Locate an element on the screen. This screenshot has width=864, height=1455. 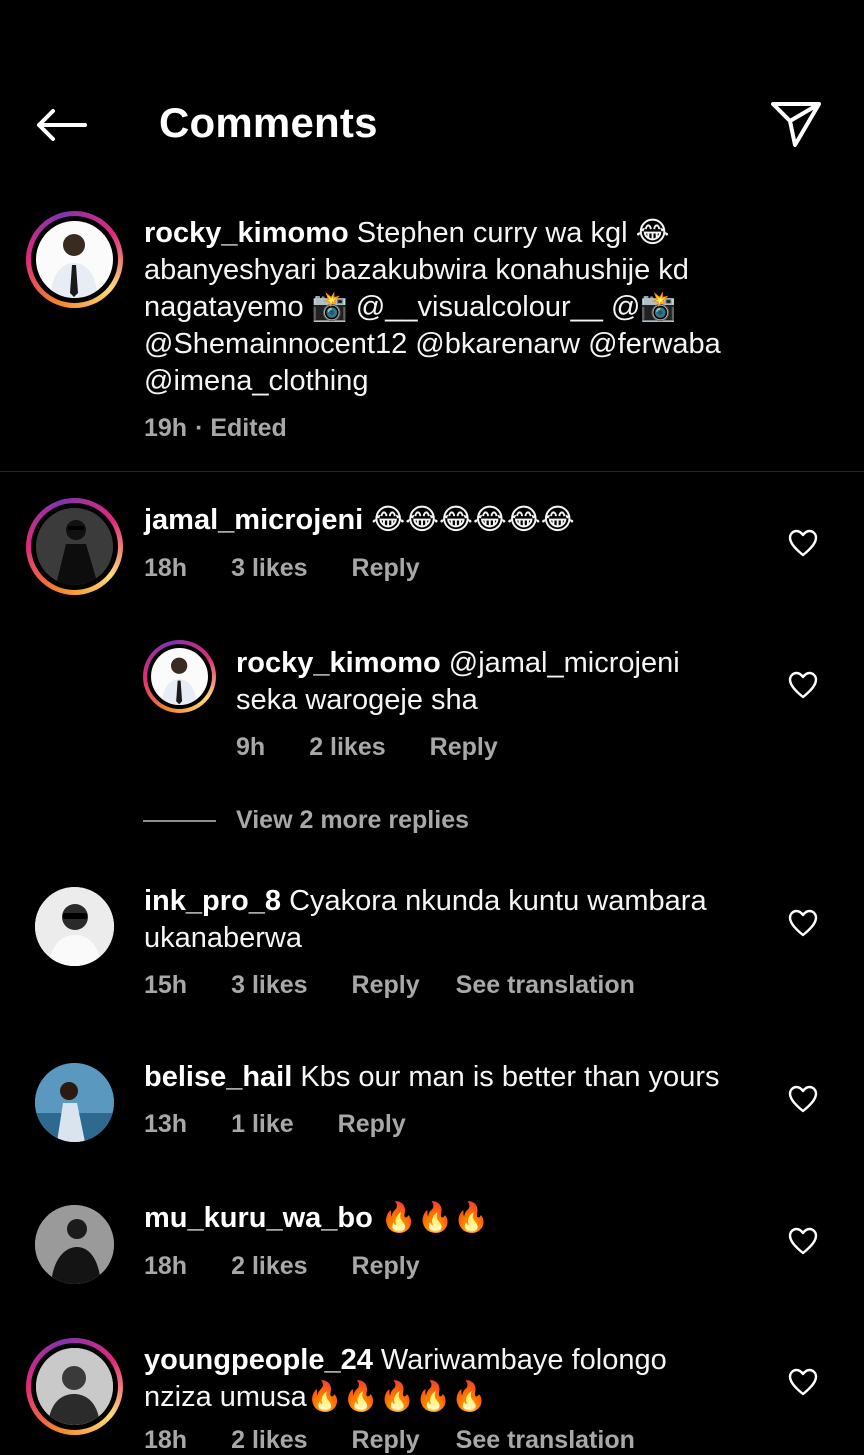
share-button is located at coordinates (796, 124).